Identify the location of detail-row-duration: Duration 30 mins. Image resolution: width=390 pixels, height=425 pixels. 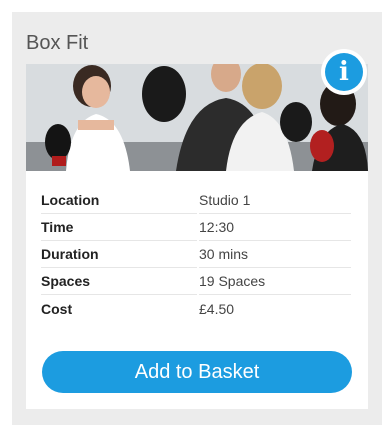
(196, 254).